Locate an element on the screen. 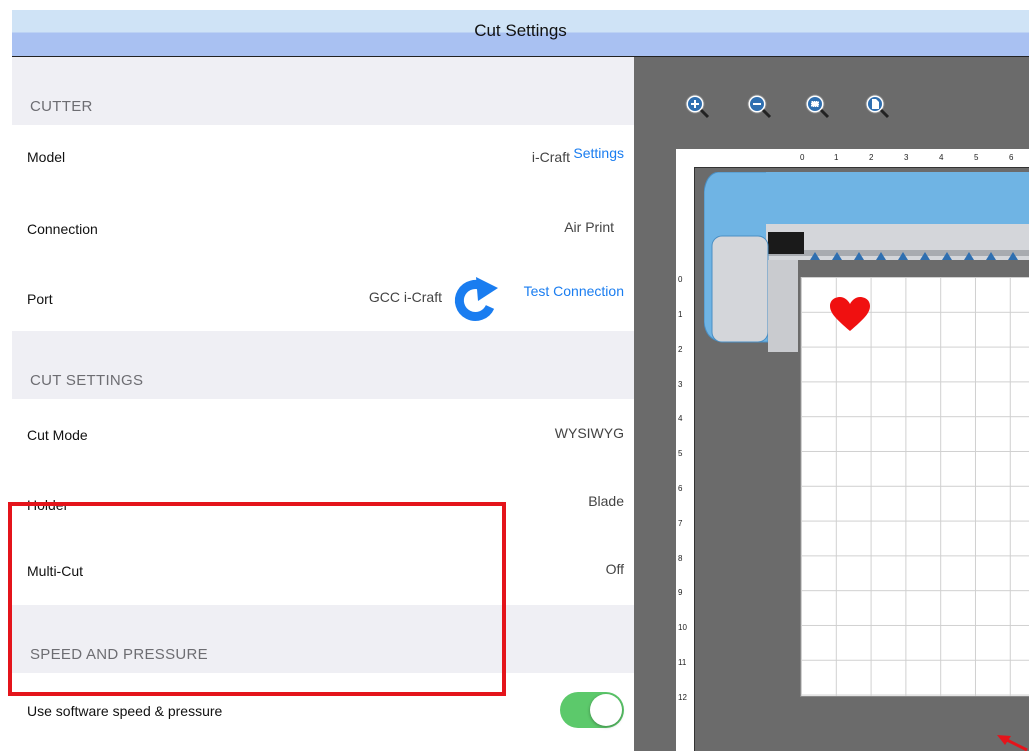 This screenshot has width=1029, height=751. software-speed-label: Use software speed & pressure is located at coordinates (125, 711).